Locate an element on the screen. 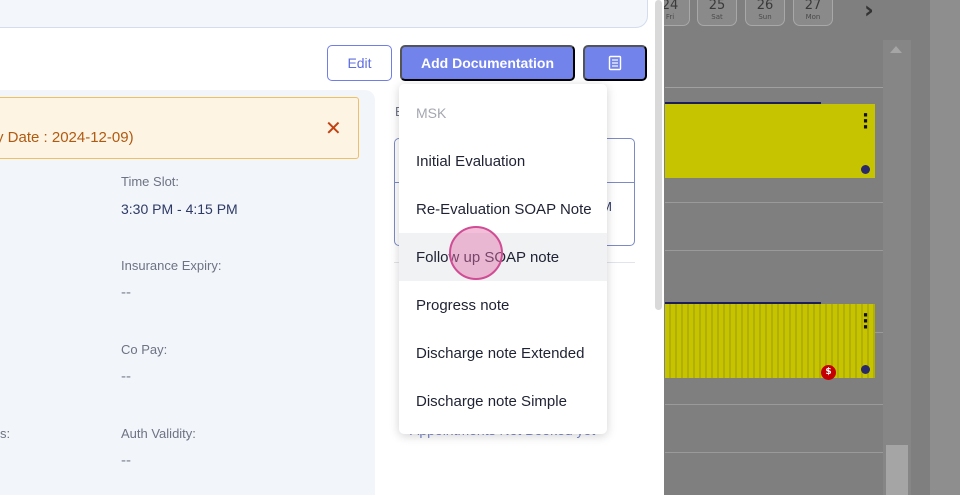 The height and width of the screenshot is (495, 960). alert-text: ry Date : 2024-12-09) is located at coordinates (67, 137).